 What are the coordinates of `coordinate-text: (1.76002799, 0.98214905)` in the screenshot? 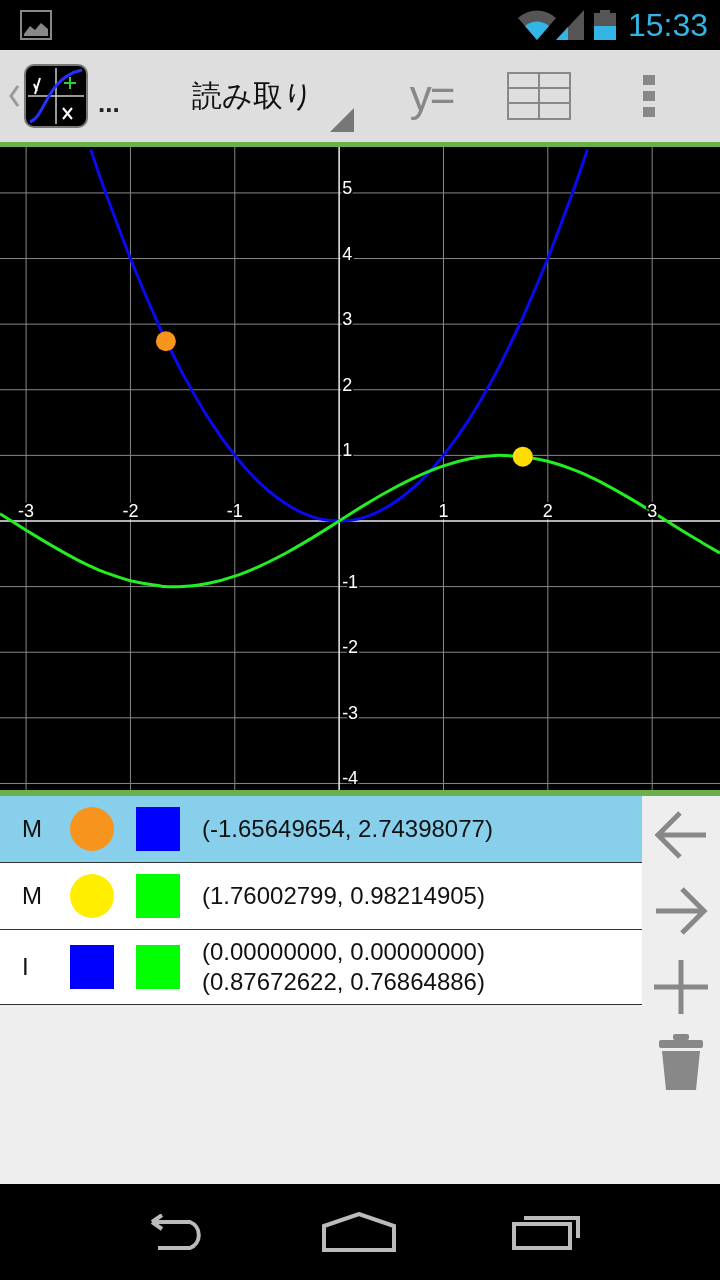 It's located at (343, 896).